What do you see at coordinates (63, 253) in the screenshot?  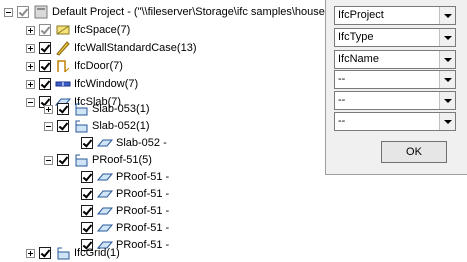 I see `ifc-grid-icon` at bounding box center [63, 253].